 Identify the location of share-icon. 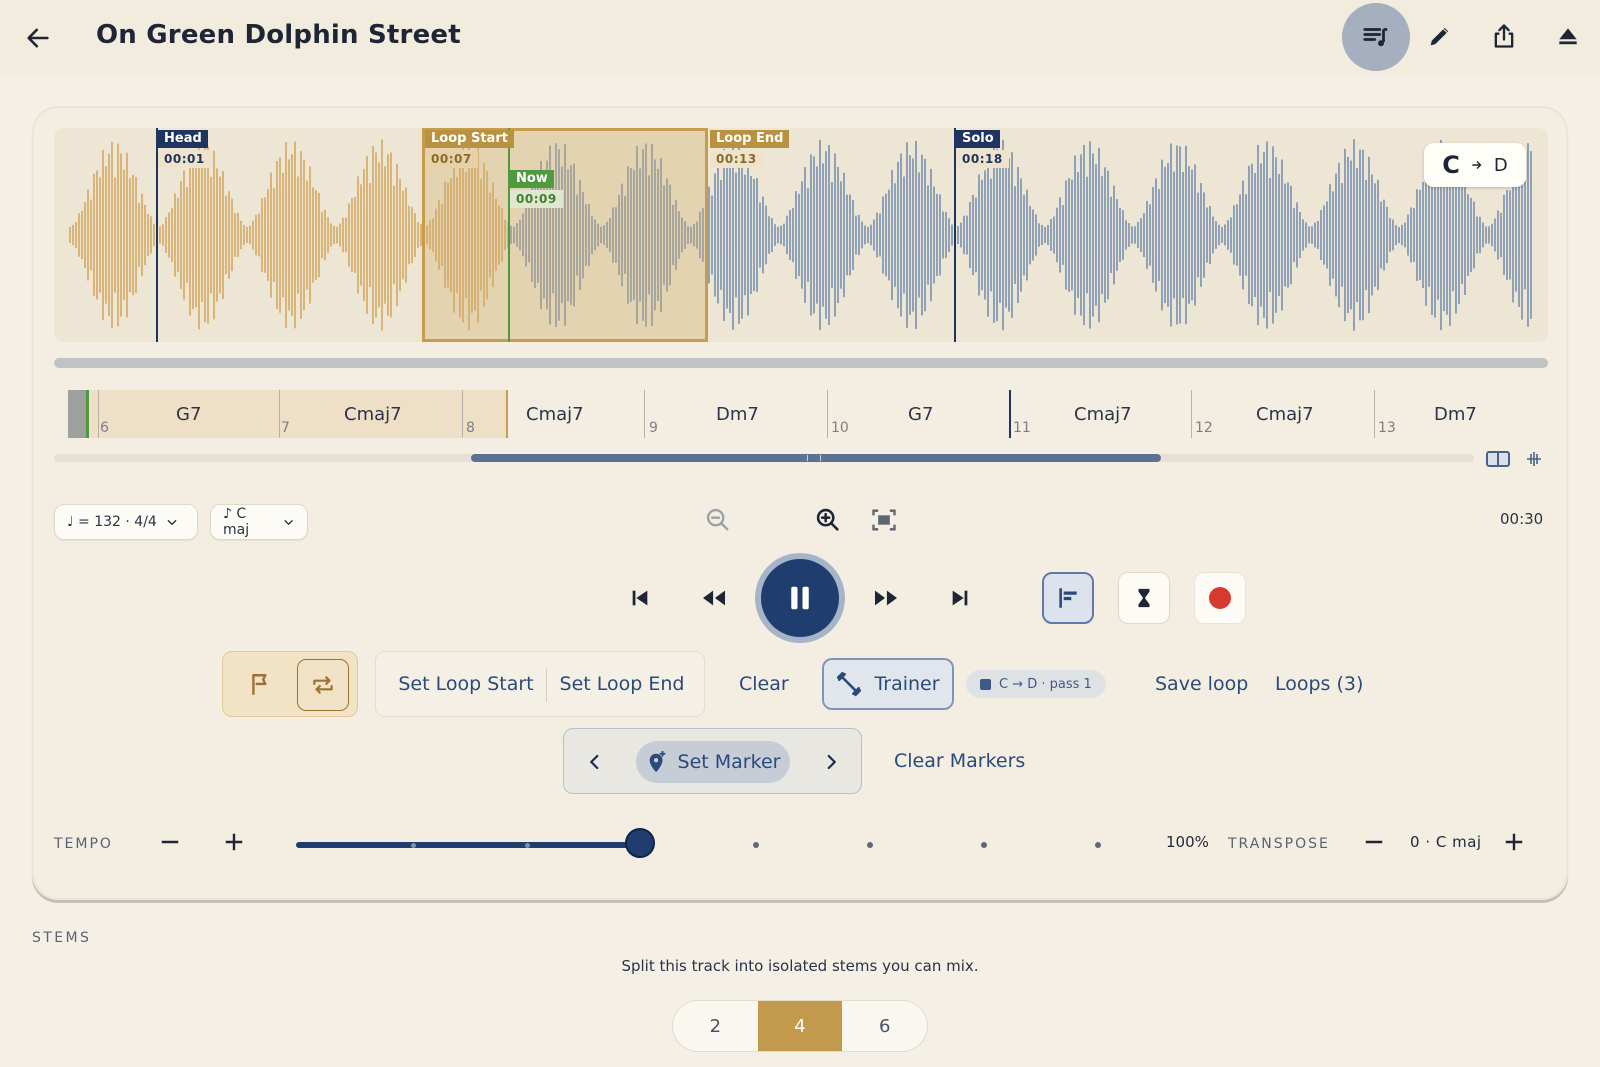
(1504, 36).